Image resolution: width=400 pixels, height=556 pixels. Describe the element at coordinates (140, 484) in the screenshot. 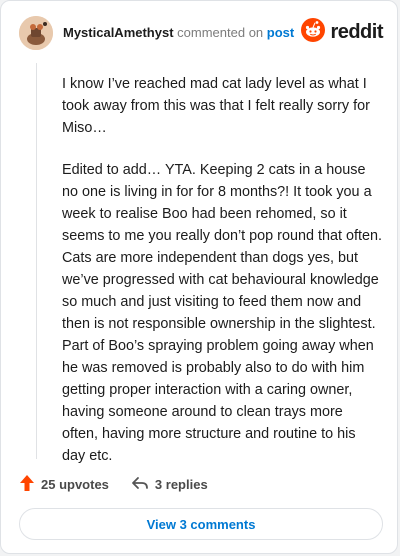

I see `reply-arrow-icon` at that location.